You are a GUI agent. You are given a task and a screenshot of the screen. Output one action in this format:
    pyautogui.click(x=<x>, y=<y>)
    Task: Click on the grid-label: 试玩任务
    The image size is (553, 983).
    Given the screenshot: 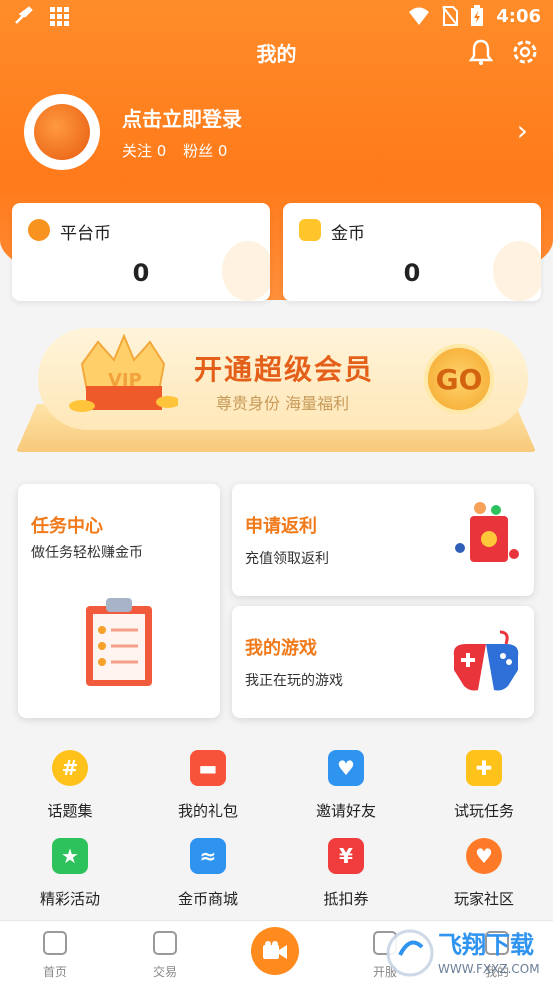 What is the action you would take?
    pyautogui.click(x=483, y=811)
    